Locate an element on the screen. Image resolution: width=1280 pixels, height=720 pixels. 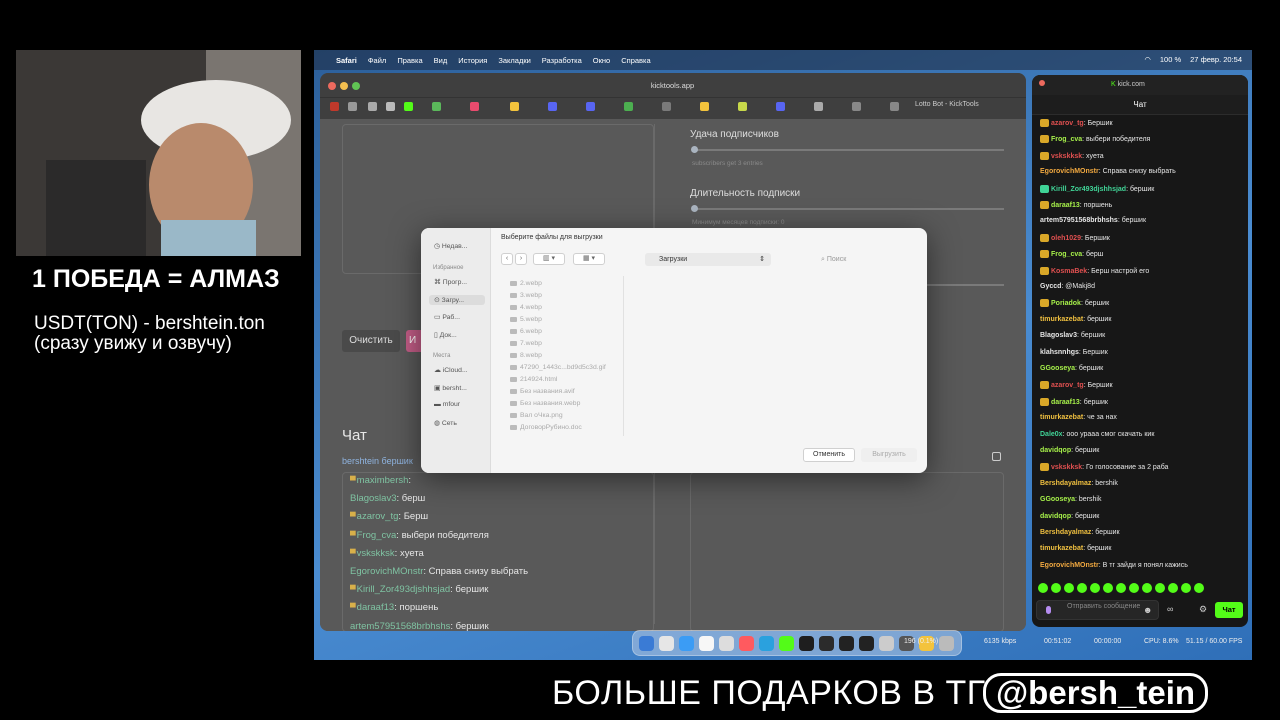
clear-button: Очистить is located at coordinates (371, 341).